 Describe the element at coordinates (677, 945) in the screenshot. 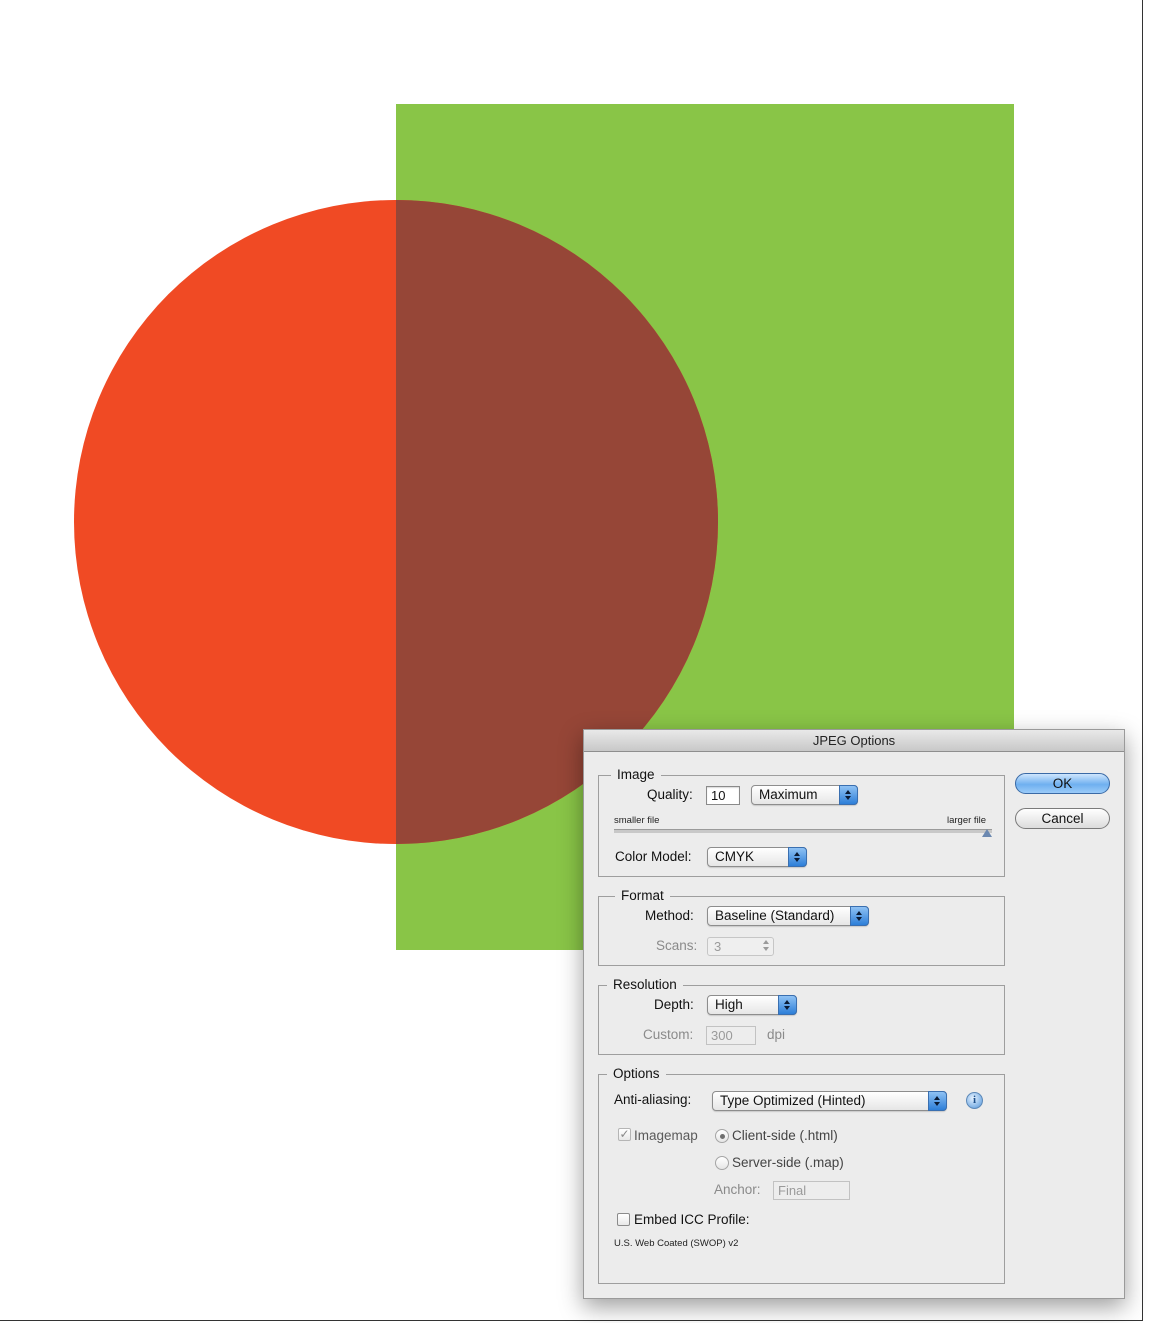

I see `scans-label: Scans:` at that location.